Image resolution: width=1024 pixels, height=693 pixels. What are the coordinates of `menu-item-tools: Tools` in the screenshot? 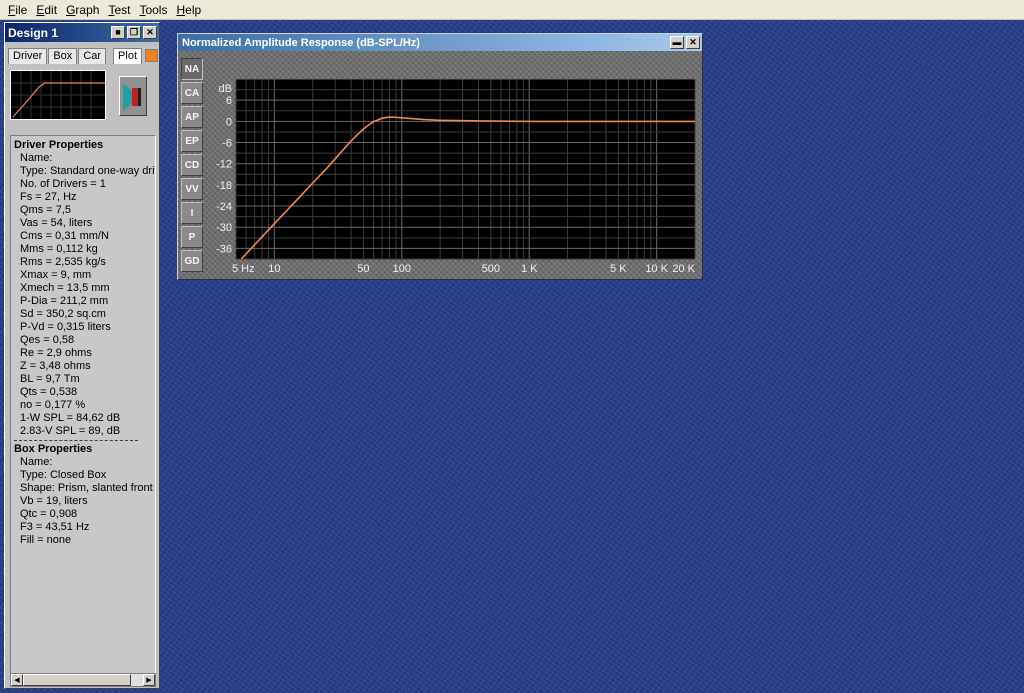 It's located at (153, 10).